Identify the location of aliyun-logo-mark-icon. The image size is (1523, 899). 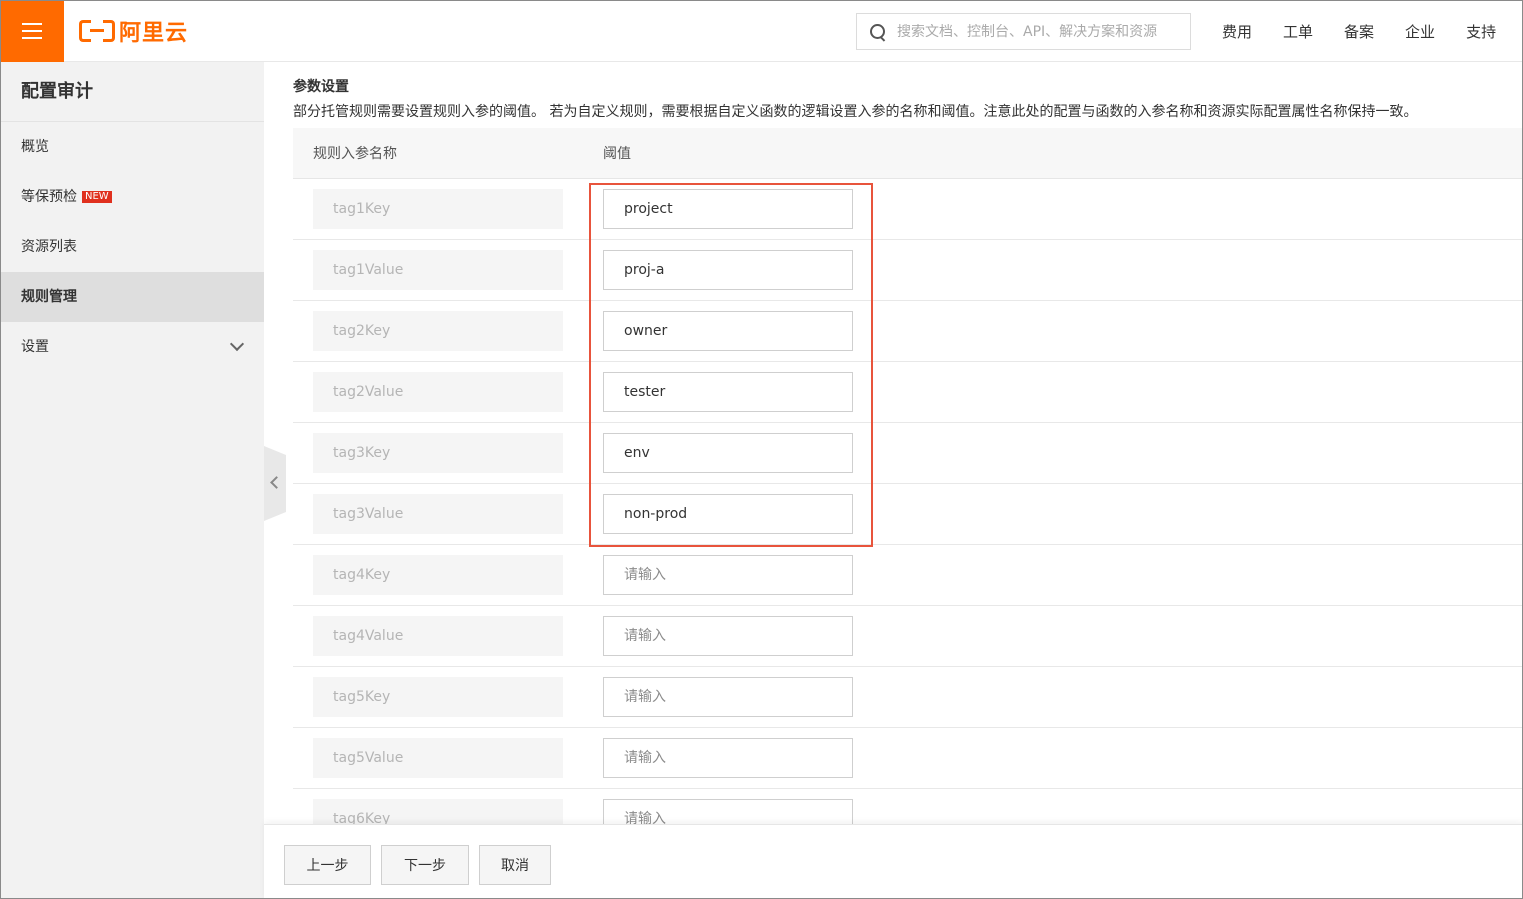
(97, 31).